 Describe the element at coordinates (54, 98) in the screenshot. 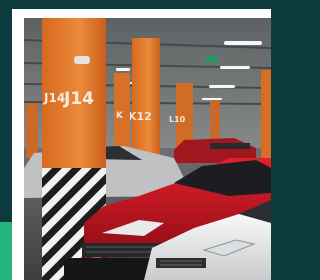

I see `pillar-label-front-small: J14` at that location.